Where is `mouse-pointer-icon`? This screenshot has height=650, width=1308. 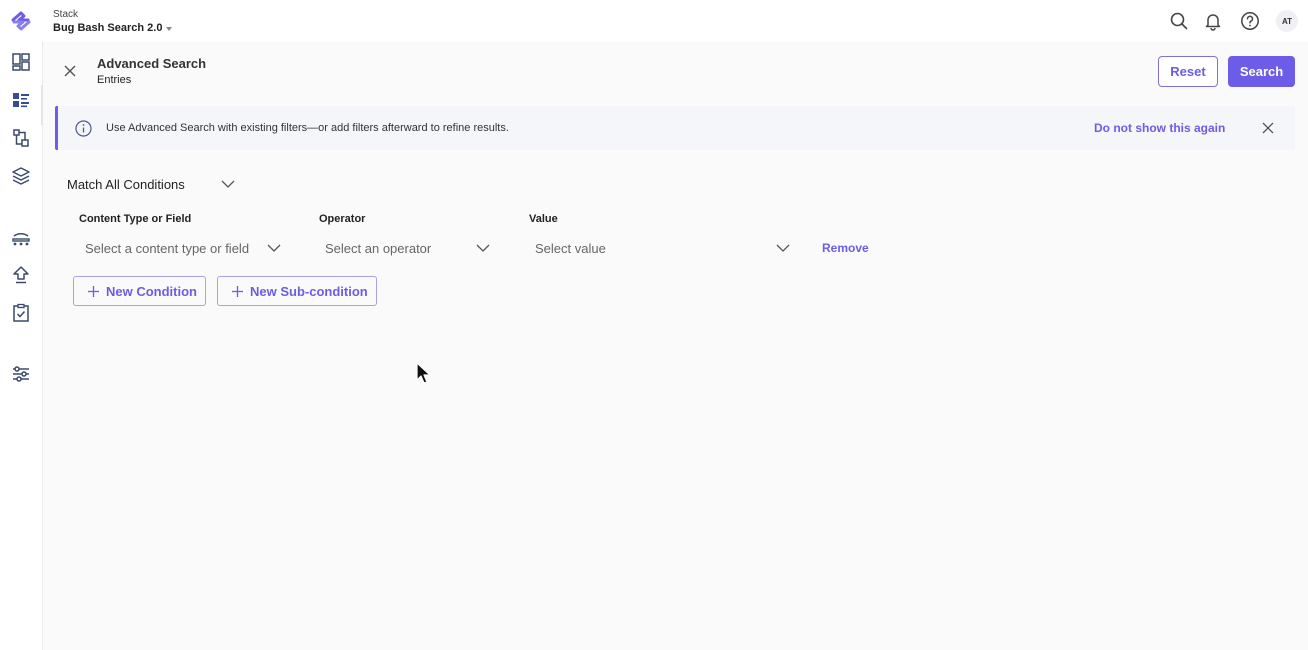 mouse-pointer-icon is located at coordinates (423, 373).